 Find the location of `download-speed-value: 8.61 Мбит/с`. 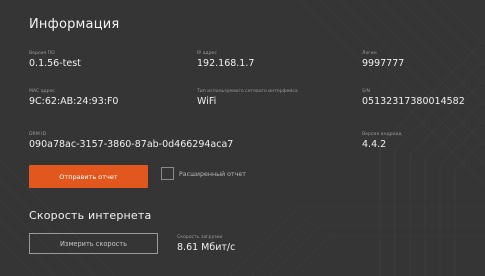

download-speed-value: 8.61 Мбит/с is located at coordinates (206, 247).